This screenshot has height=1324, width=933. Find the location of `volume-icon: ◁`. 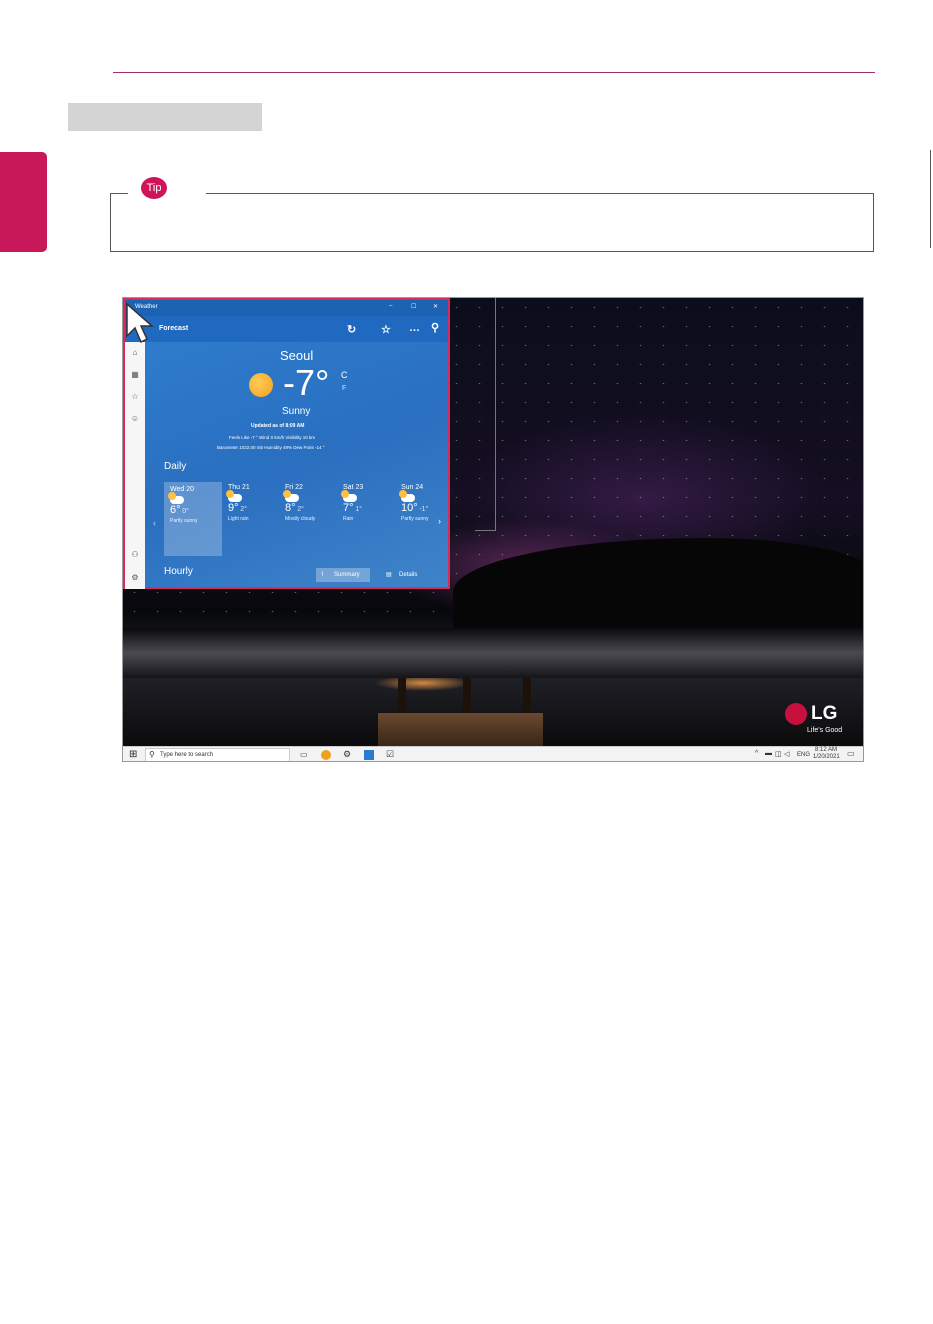

volume-icon: ◁ is located at coordinates (786, 754).